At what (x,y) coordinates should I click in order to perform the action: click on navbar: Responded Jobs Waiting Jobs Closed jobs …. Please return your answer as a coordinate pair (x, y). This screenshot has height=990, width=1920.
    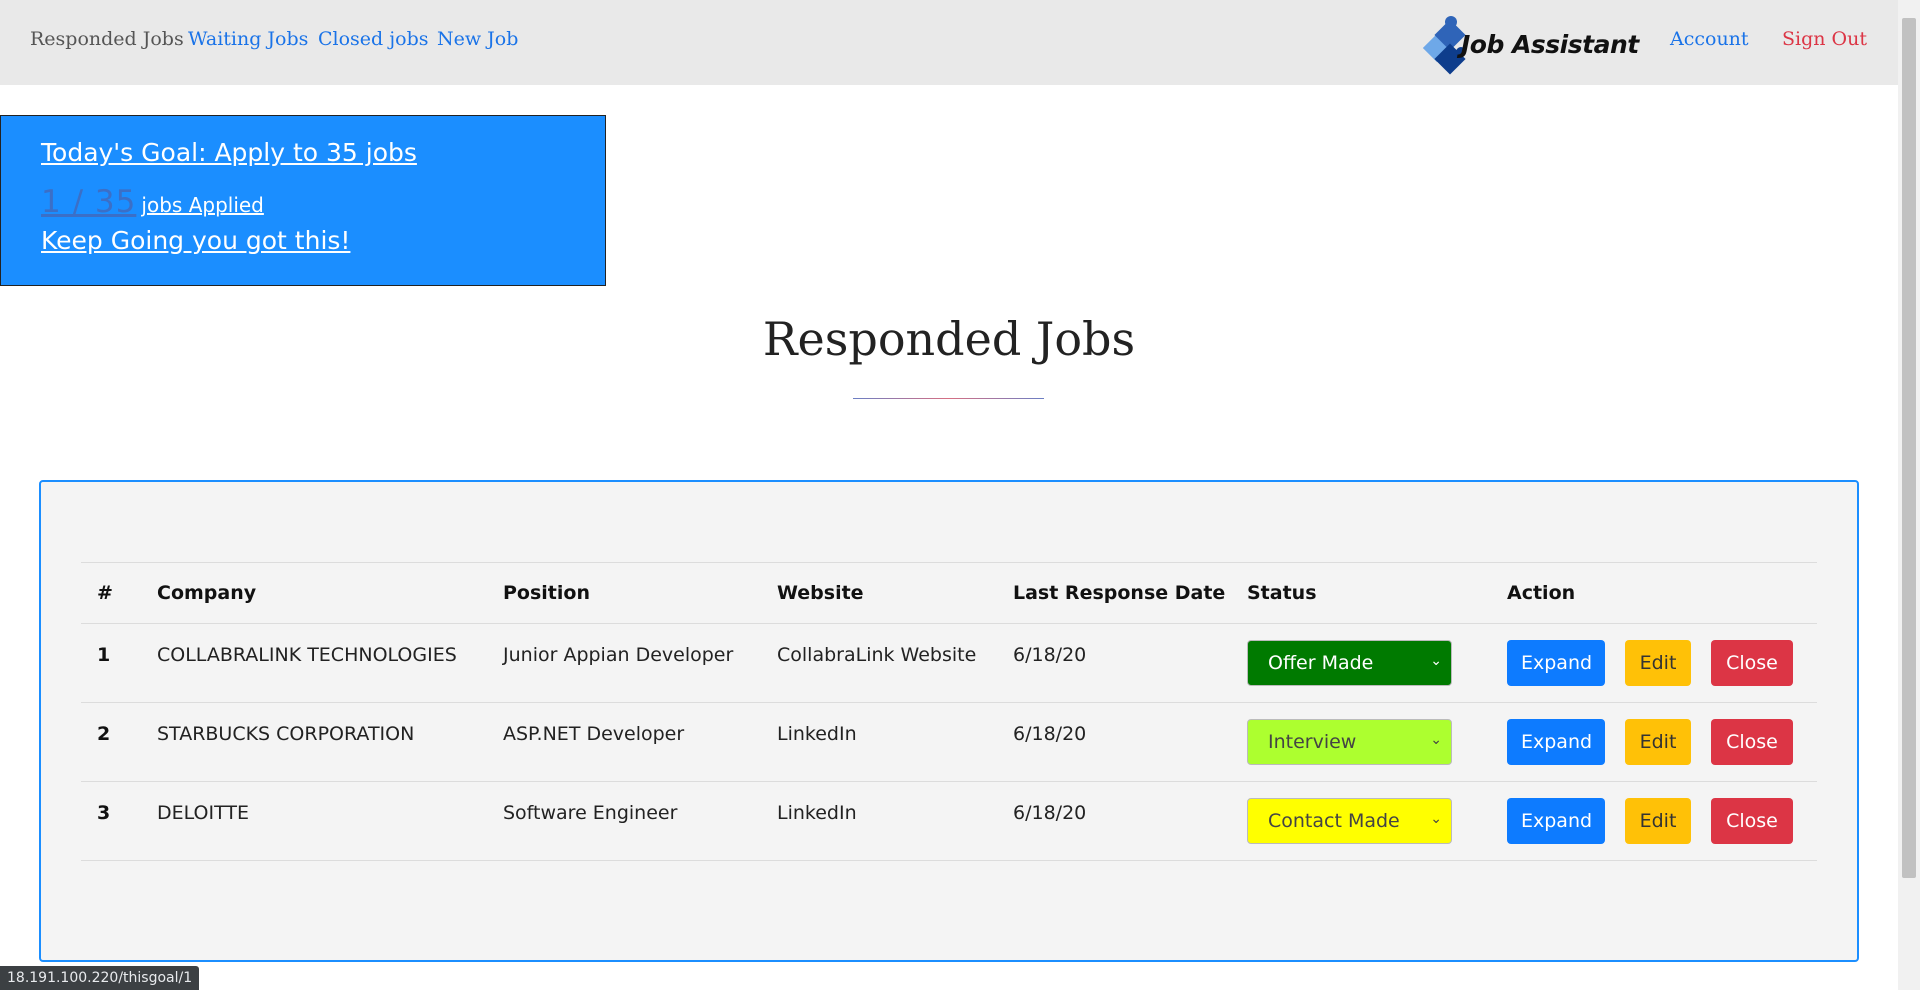
    Looking at the image, I should click on (949, 42).